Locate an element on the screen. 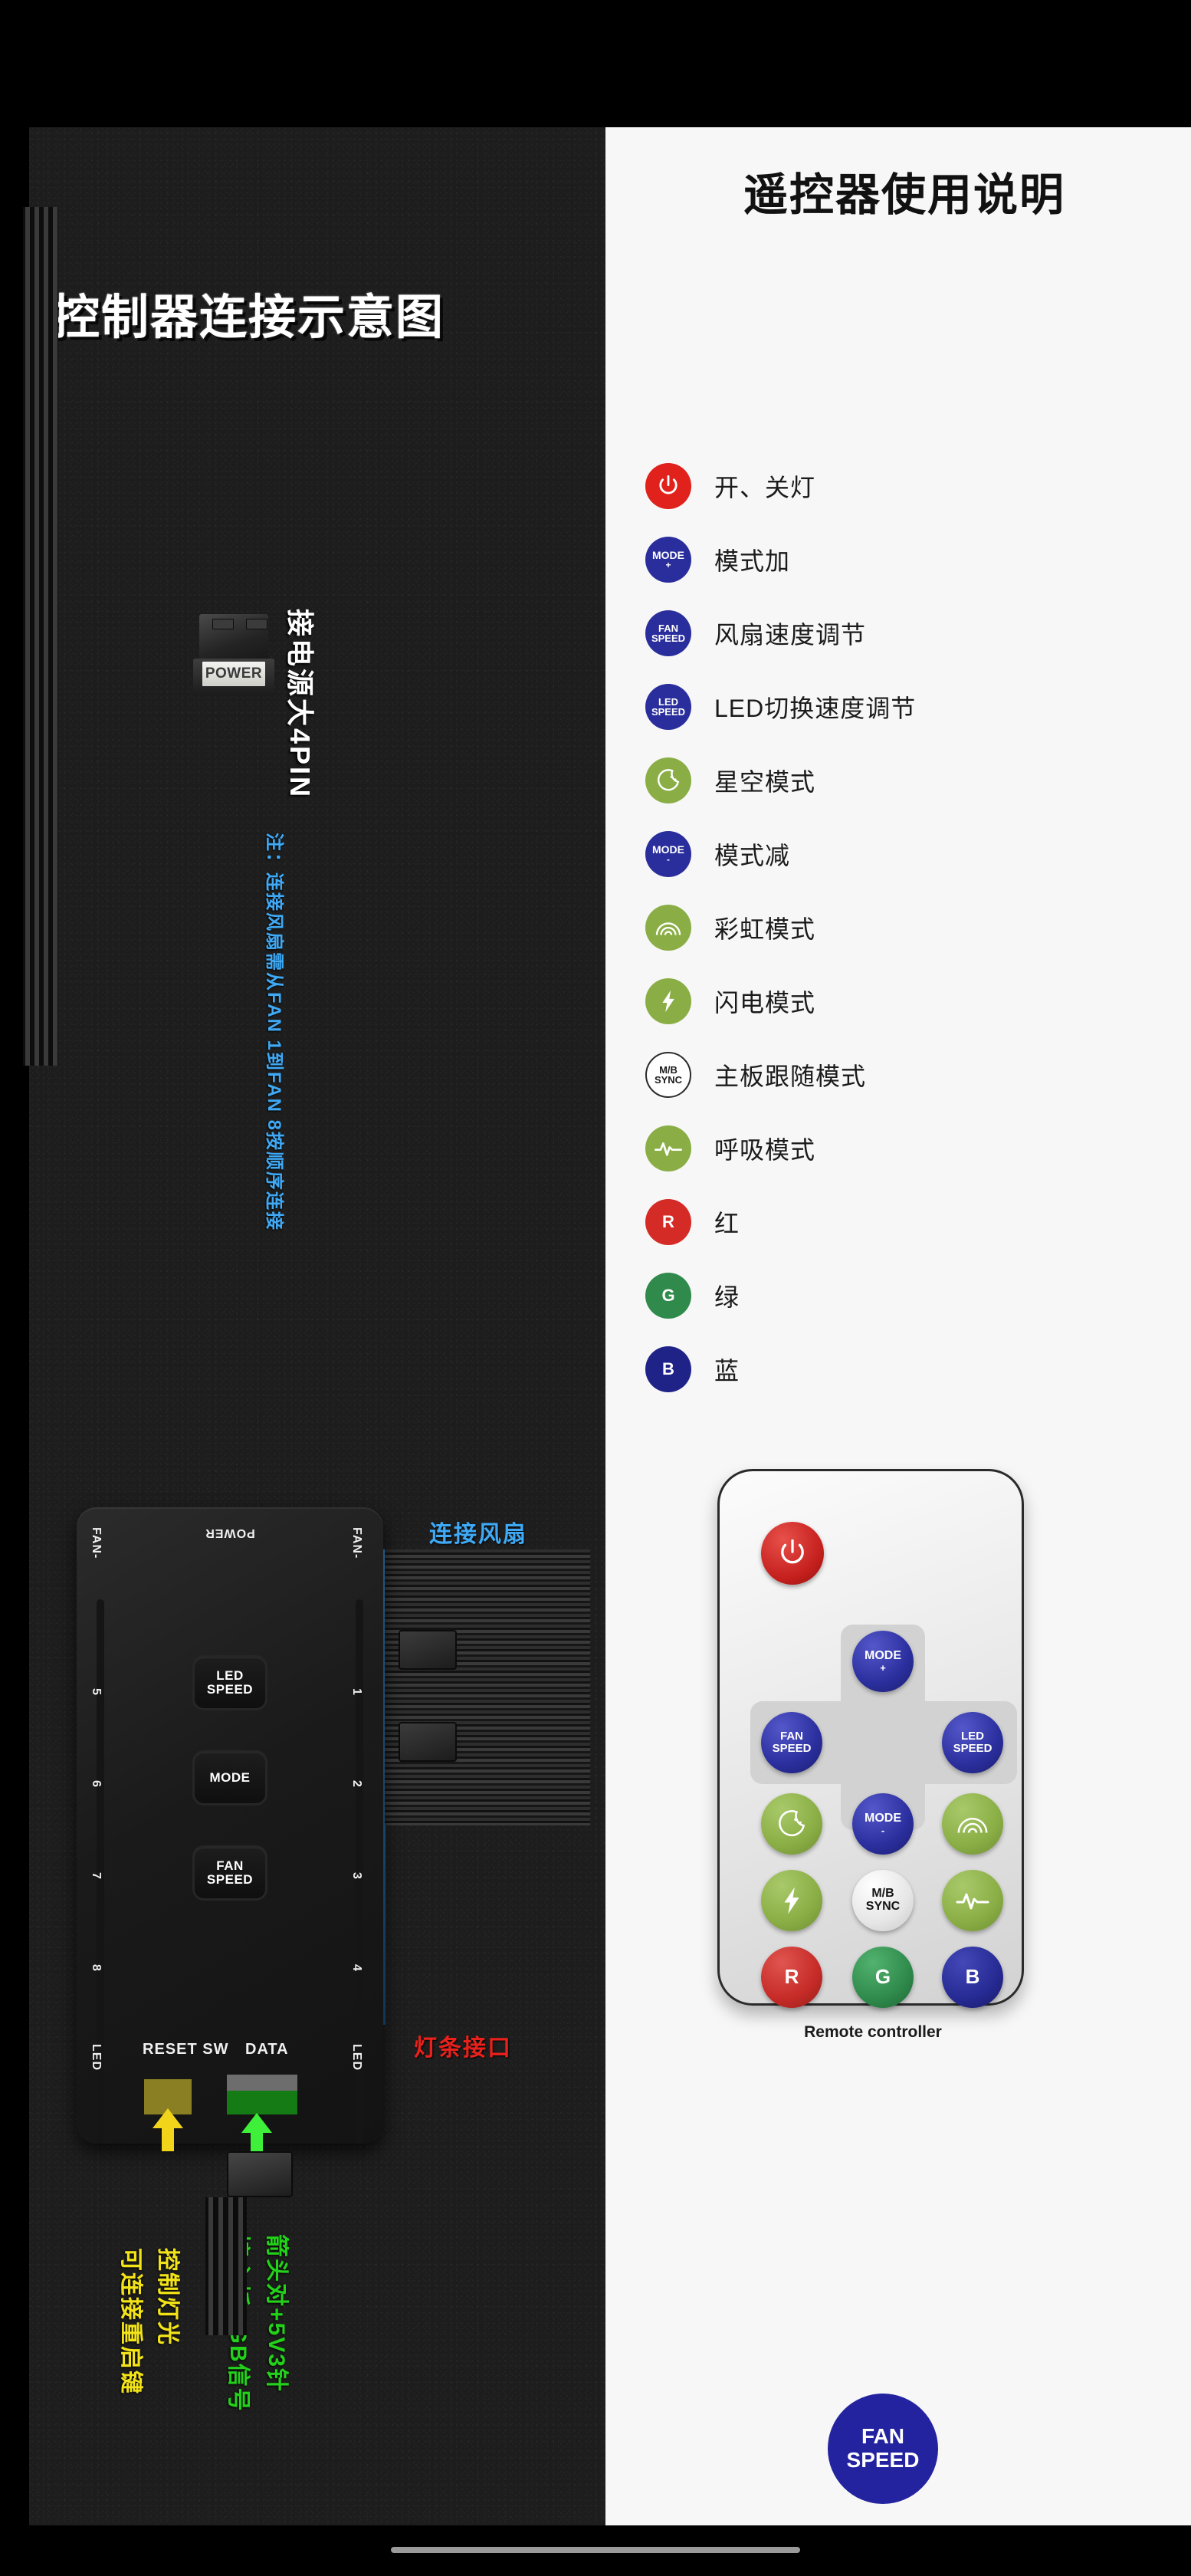  button-label: R is located at coordinates (791, 1977).